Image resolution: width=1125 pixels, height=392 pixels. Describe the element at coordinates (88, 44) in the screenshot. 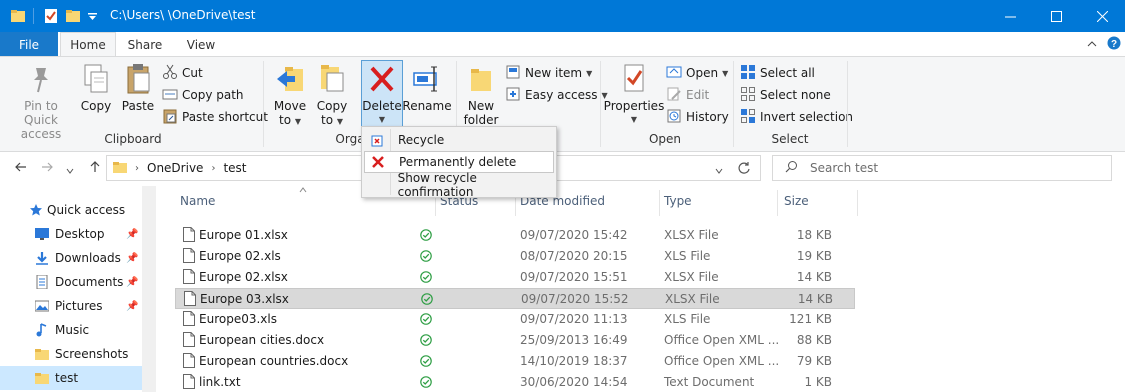

I see `tab-home: Home` at that location.